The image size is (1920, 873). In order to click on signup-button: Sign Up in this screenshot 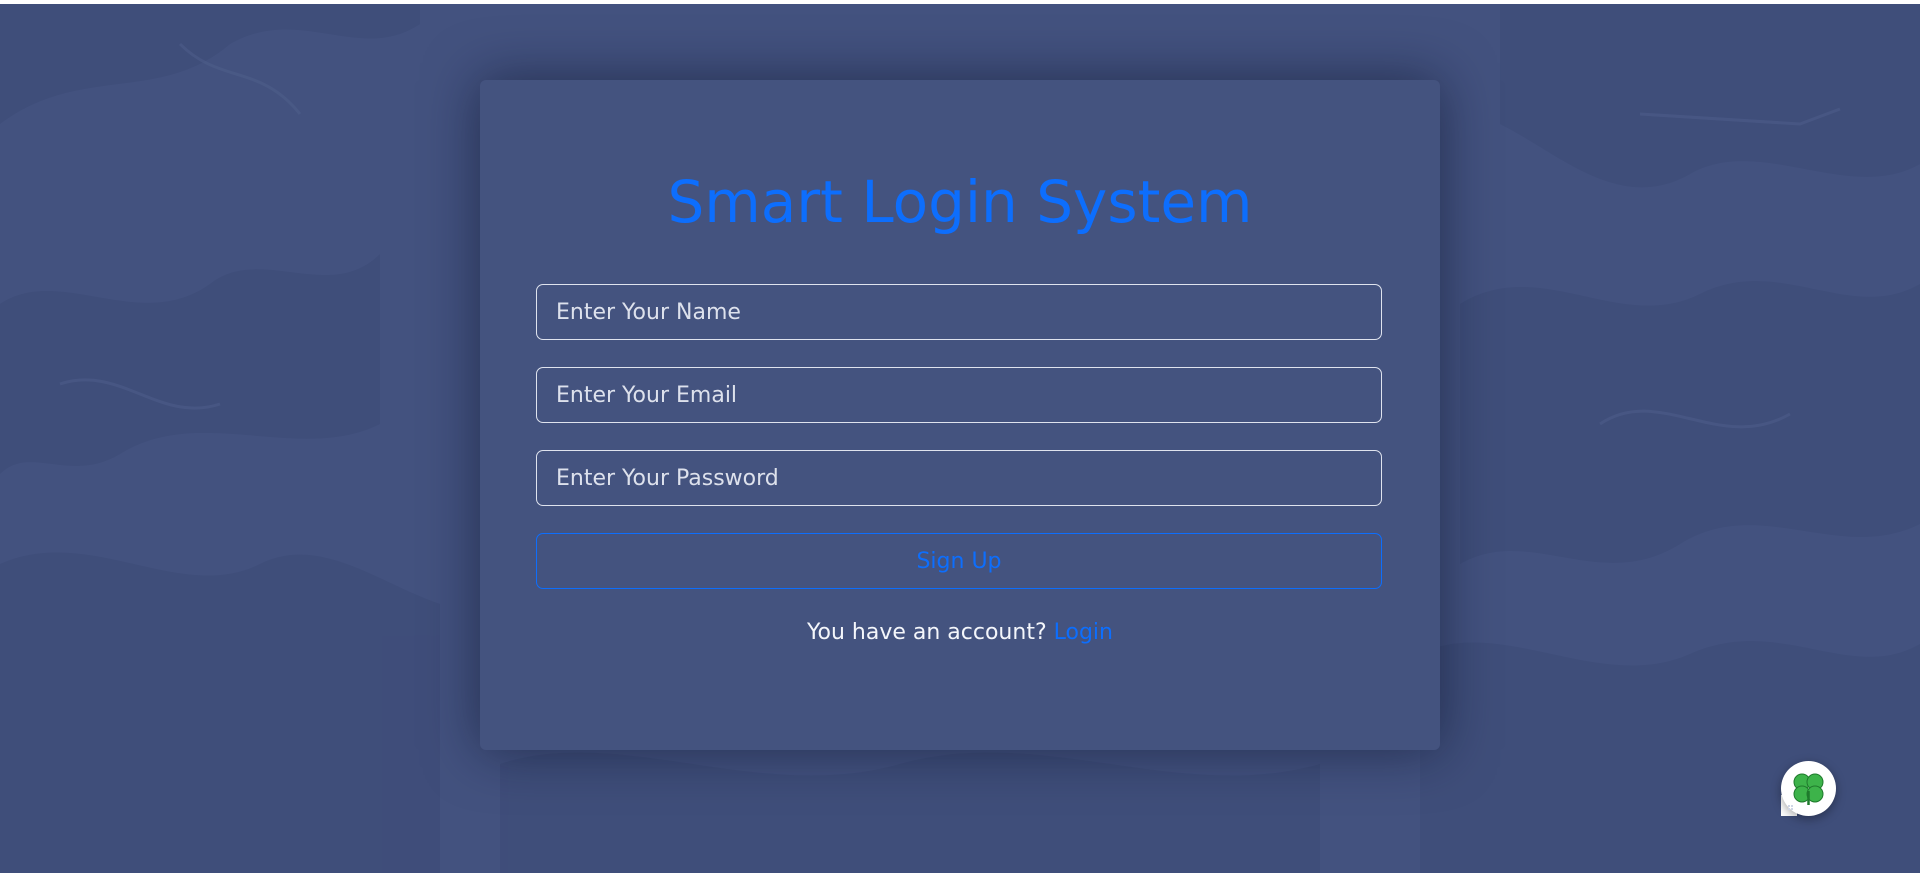, I will do `click(959, 561)`.